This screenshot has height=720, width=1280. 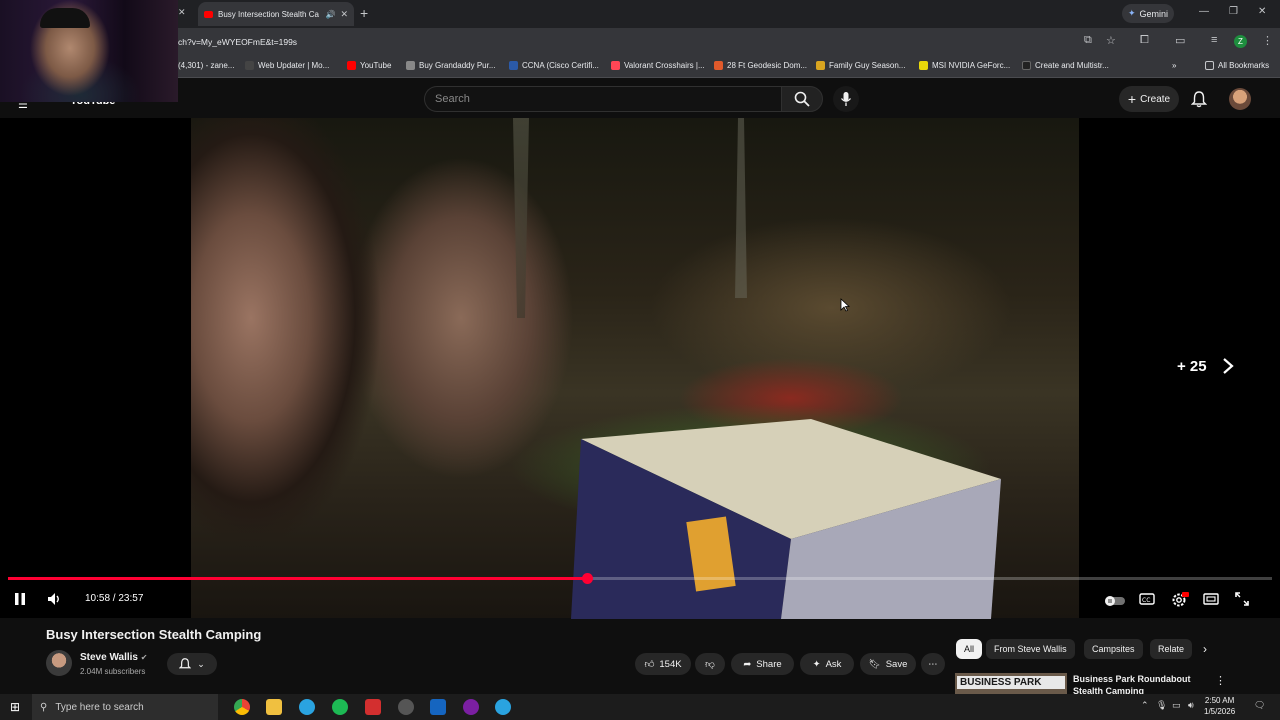 I want to click on autoplay-toggle-icon, so click(x=1115, y=601).